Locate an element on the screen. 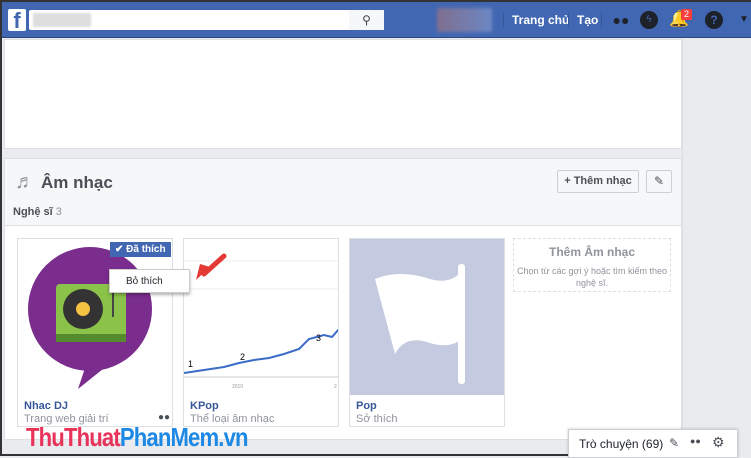  axis-label: 2 is located at coordinates (335, 387).